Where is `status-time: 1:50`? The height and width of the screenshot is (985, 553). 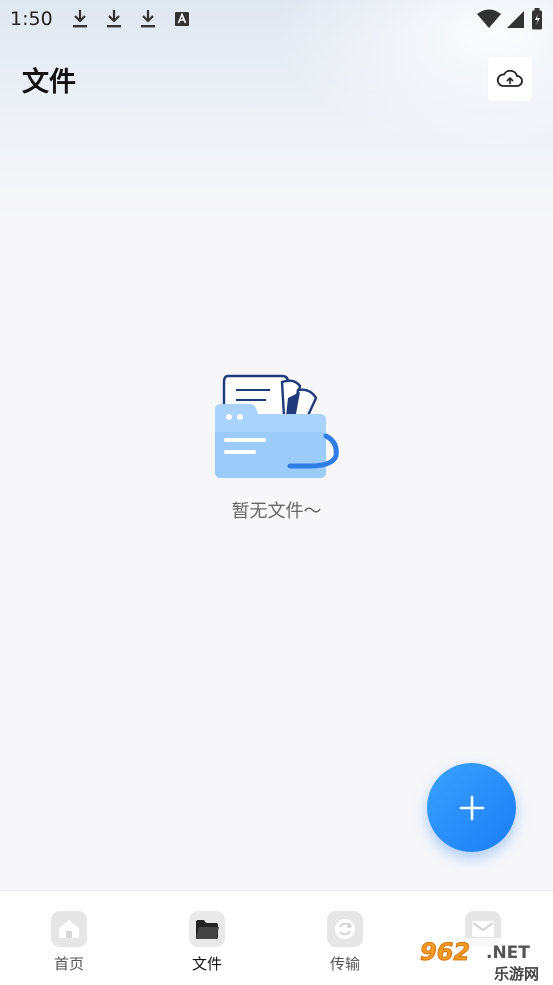 status-time: 1:50 is located at coordinates (31, 19).